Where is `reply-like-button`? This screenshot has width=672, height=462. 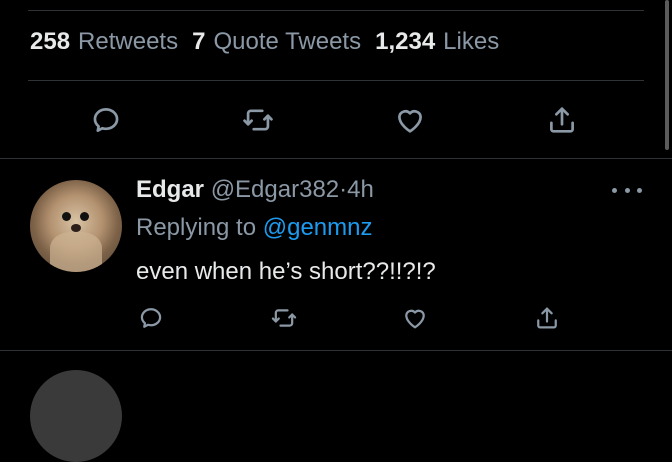
reply-like-button is located at coordinates (415, 318).